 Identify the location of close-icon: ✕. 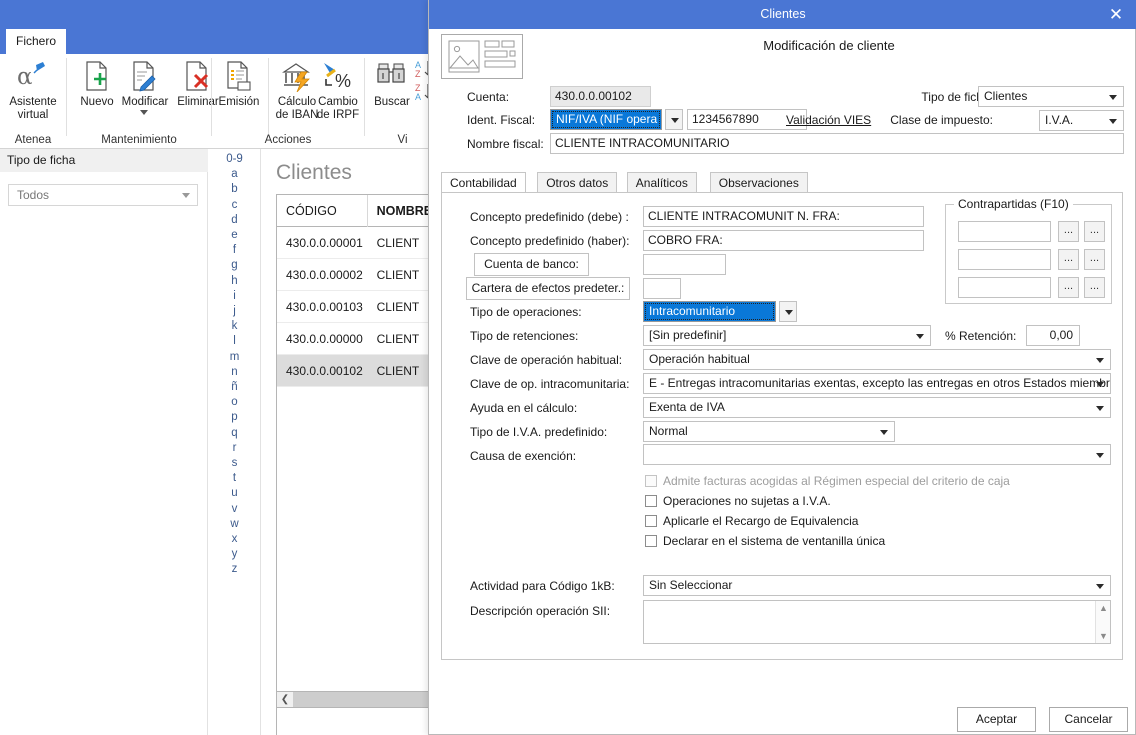
(1115, 14).